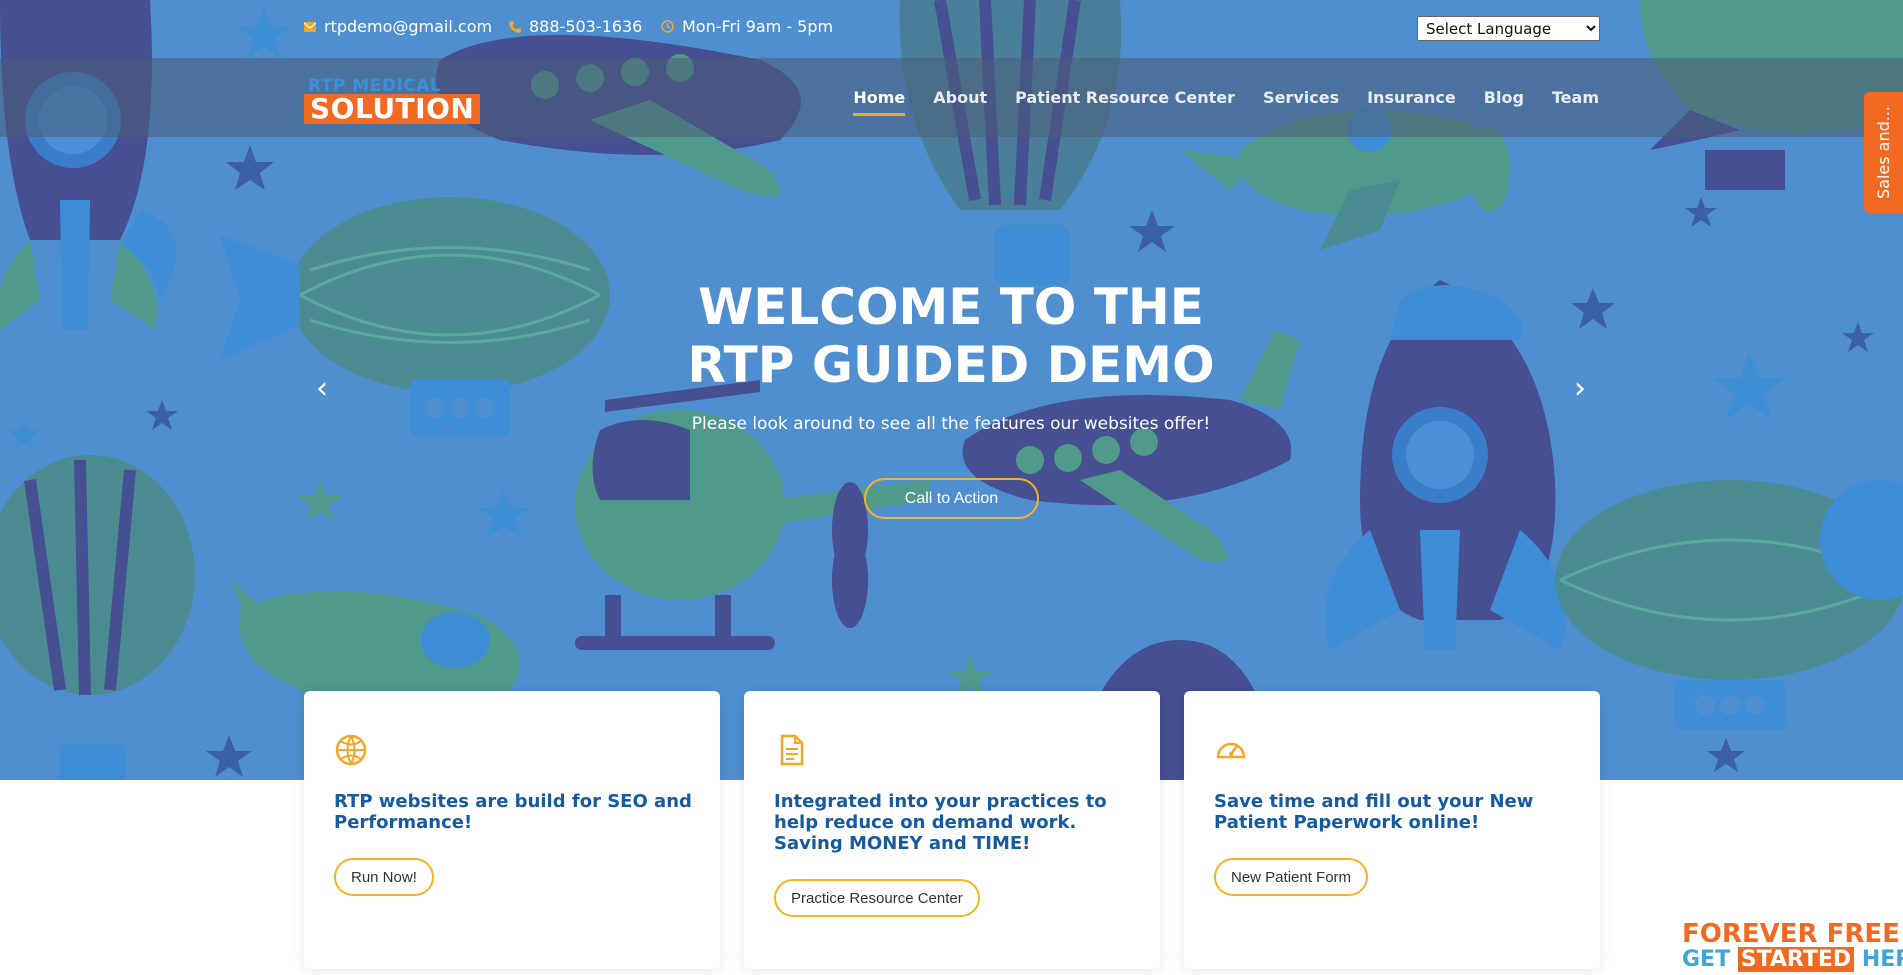  I want to click on started-text: STARTED, so click(1796, 959).